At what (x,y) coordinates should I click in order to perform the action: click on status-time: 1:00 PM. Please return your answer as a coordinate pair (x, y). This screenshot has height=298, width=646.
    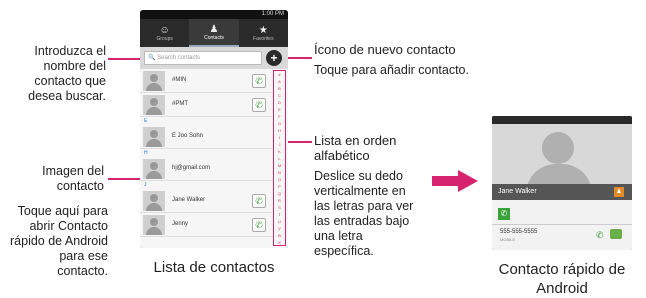
    Looking at the image, I should click on (272, 14).